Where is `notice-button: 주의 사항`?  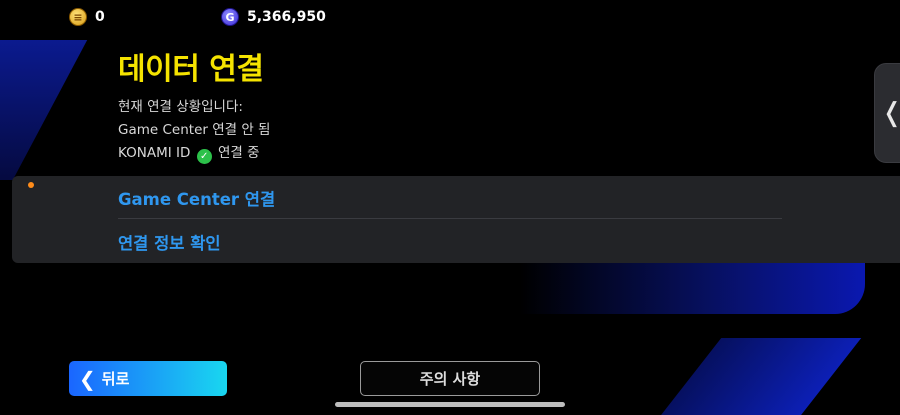
notice-button: 주의 사항 is located at coordinates (450, 378).